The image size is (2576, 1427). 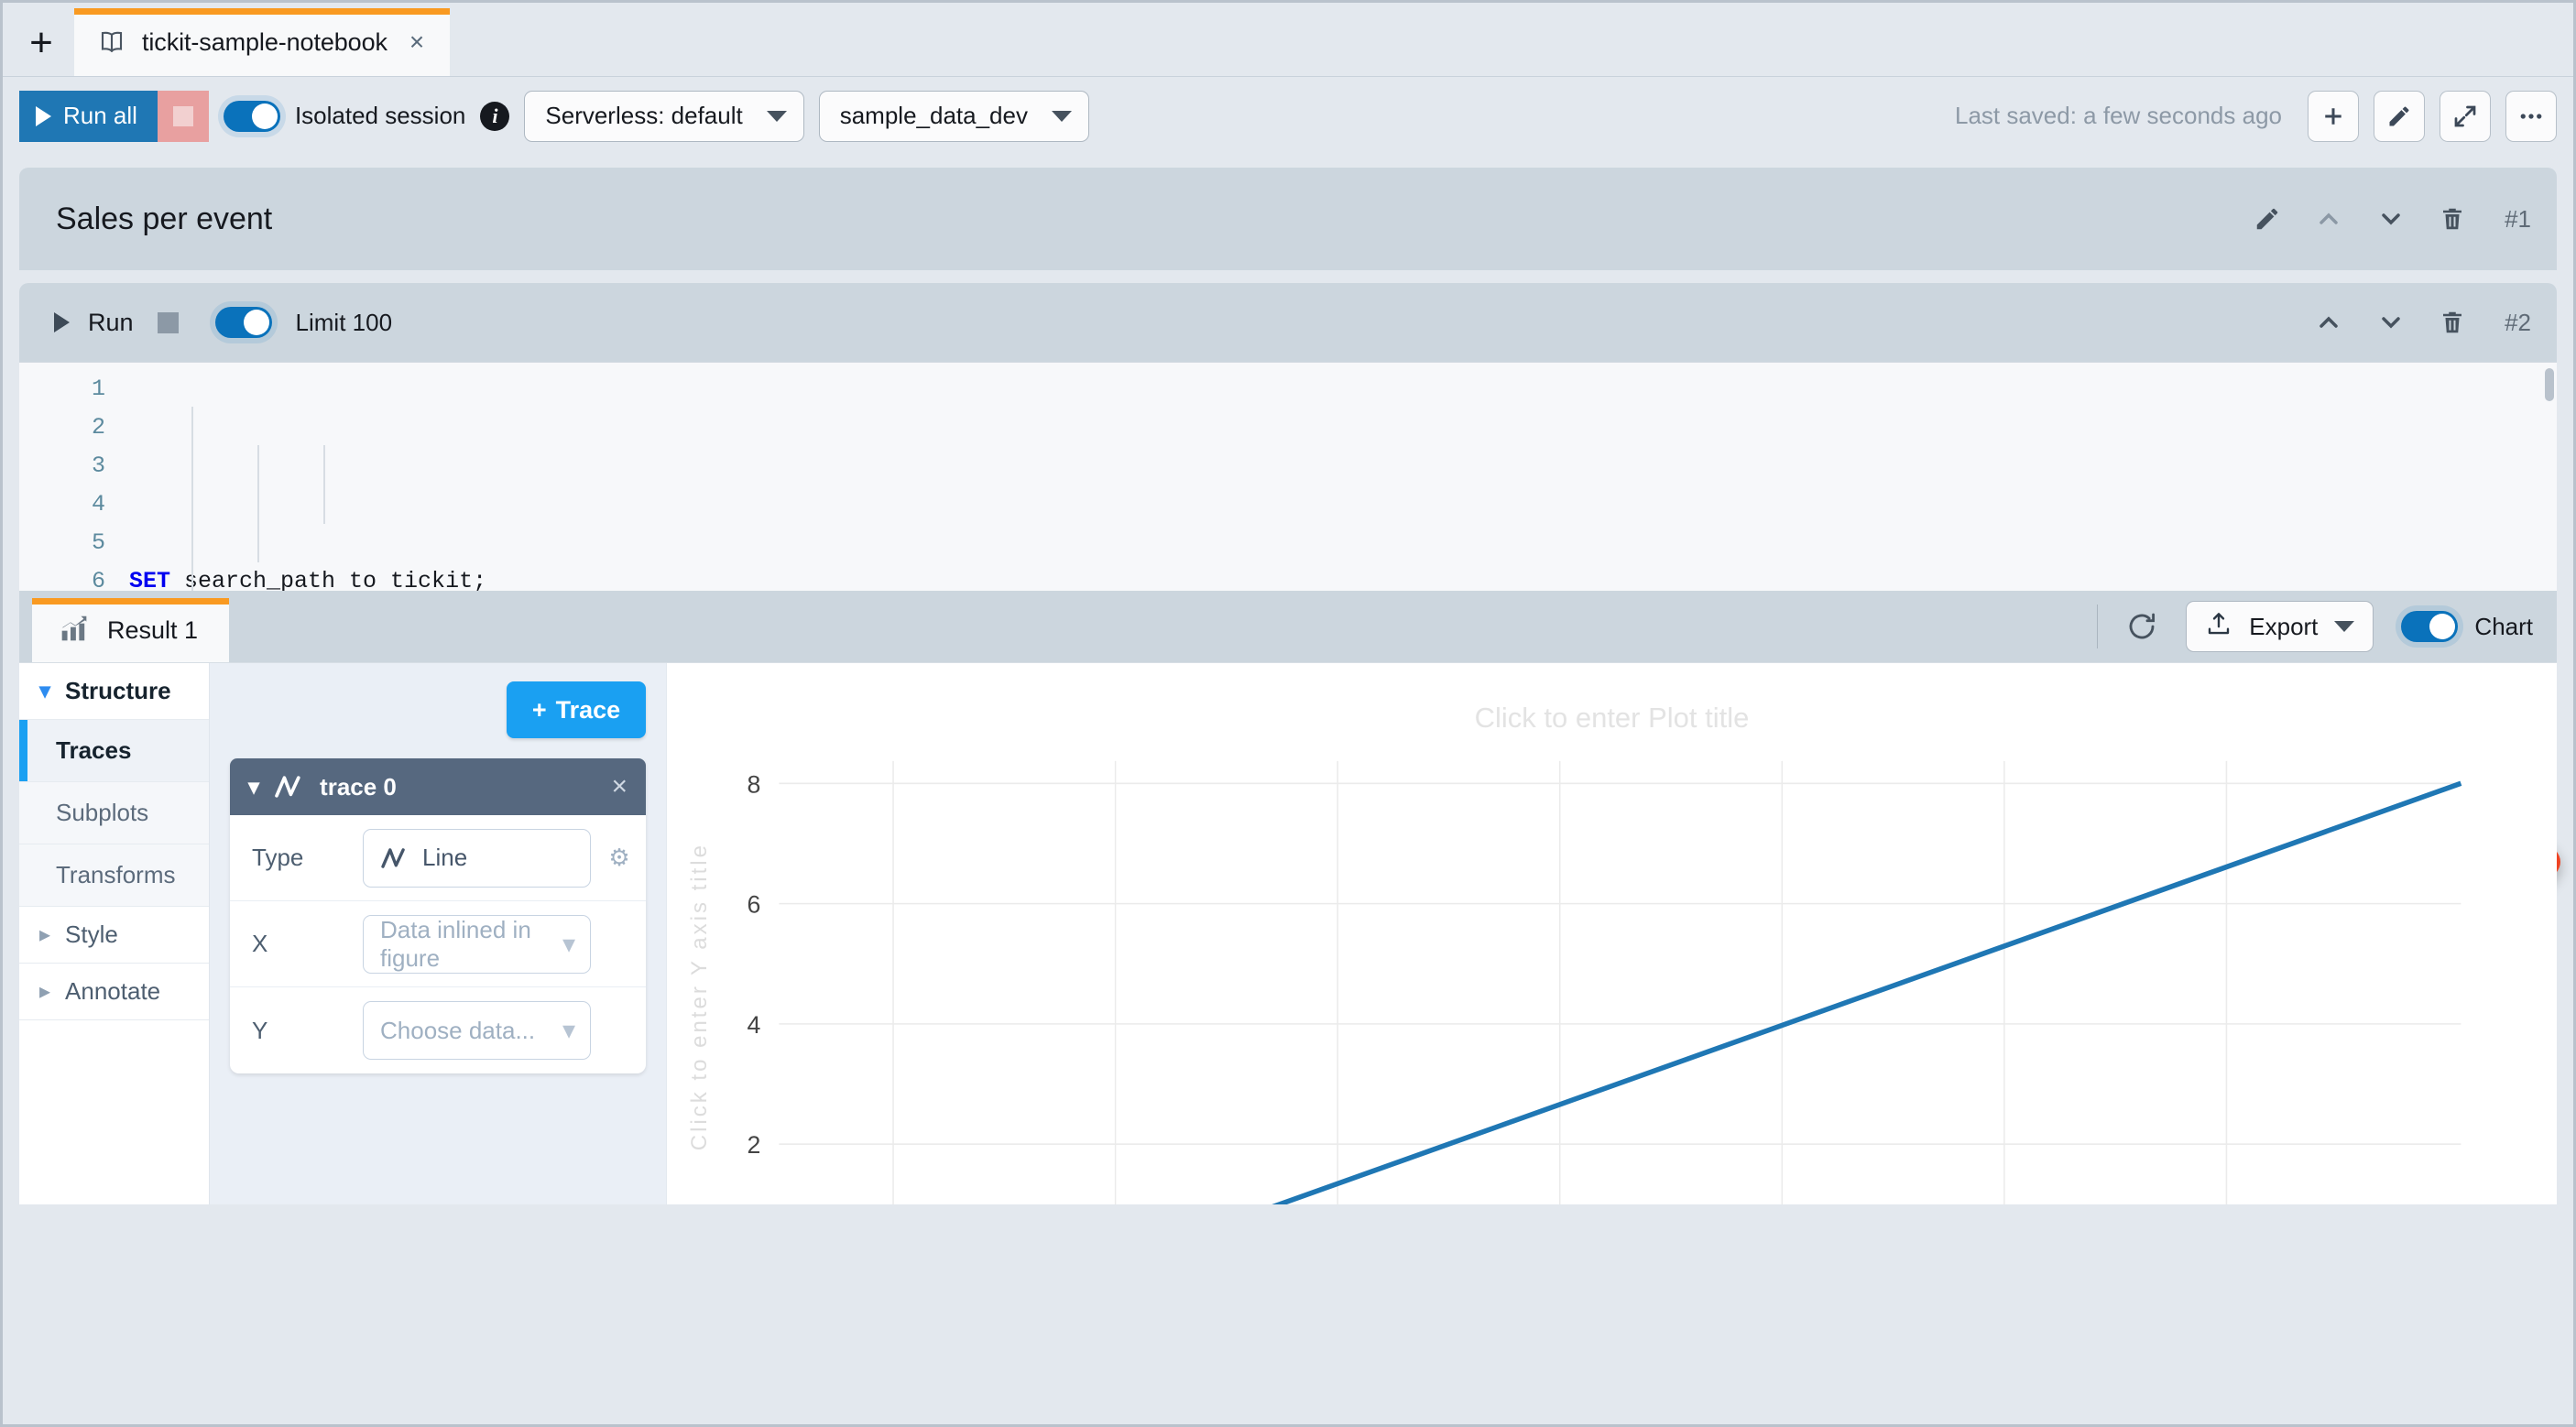 I want to click on result-tab-label: Result 1, so click(x=153, y=629).